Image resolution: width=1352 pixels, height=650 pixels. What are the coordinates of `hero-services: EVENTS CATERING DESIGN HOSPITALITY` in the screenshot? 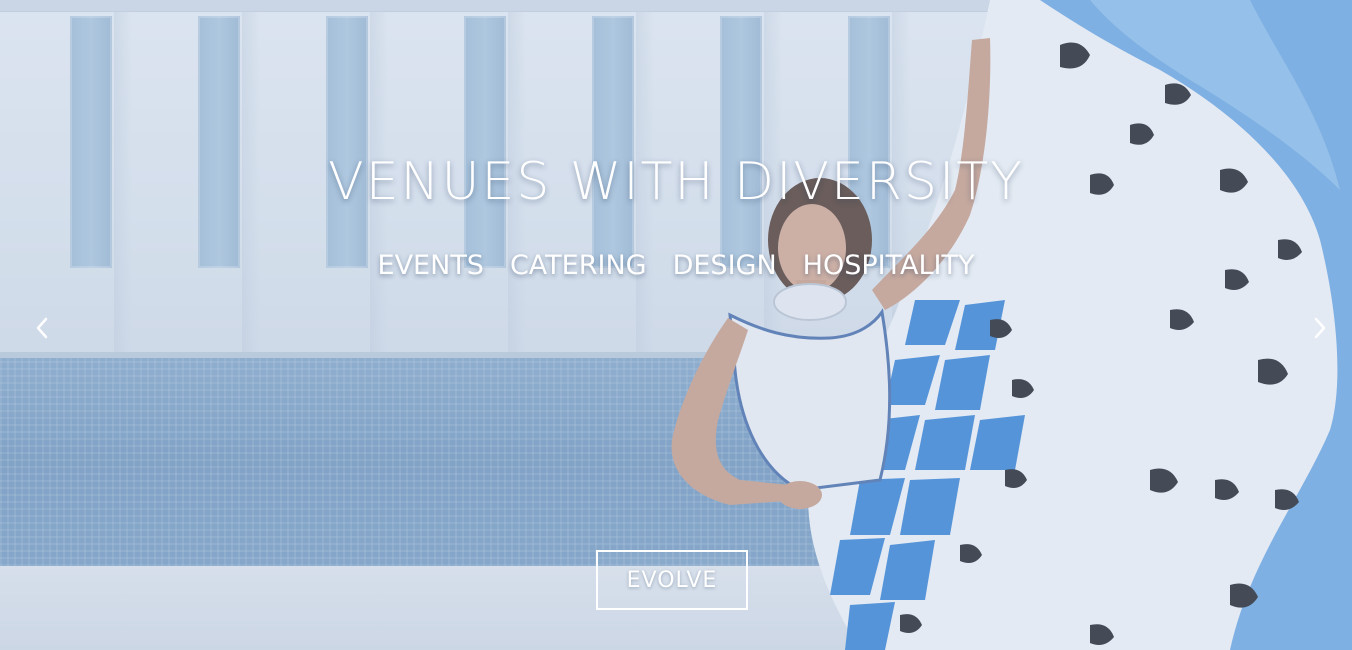 It's located at (676, 265).